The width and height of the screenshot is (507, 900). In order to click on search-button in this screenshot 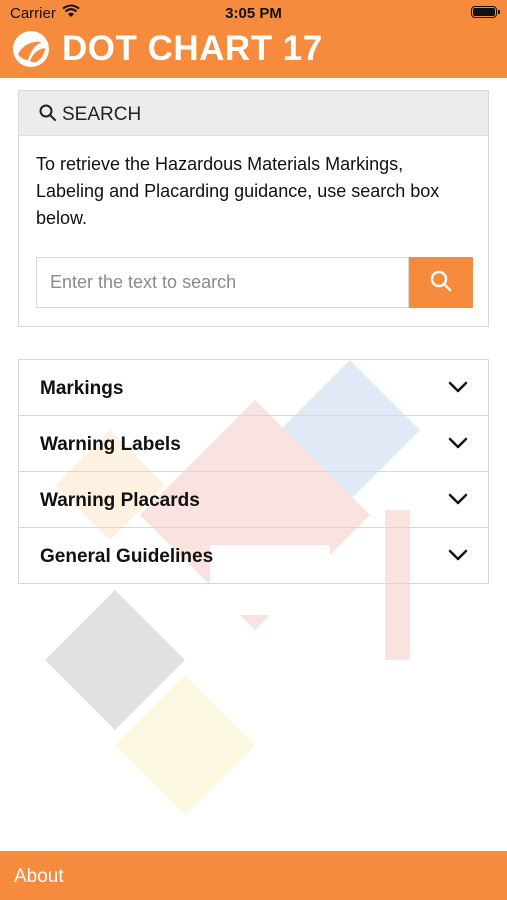, I will do `click(441, 282)`.